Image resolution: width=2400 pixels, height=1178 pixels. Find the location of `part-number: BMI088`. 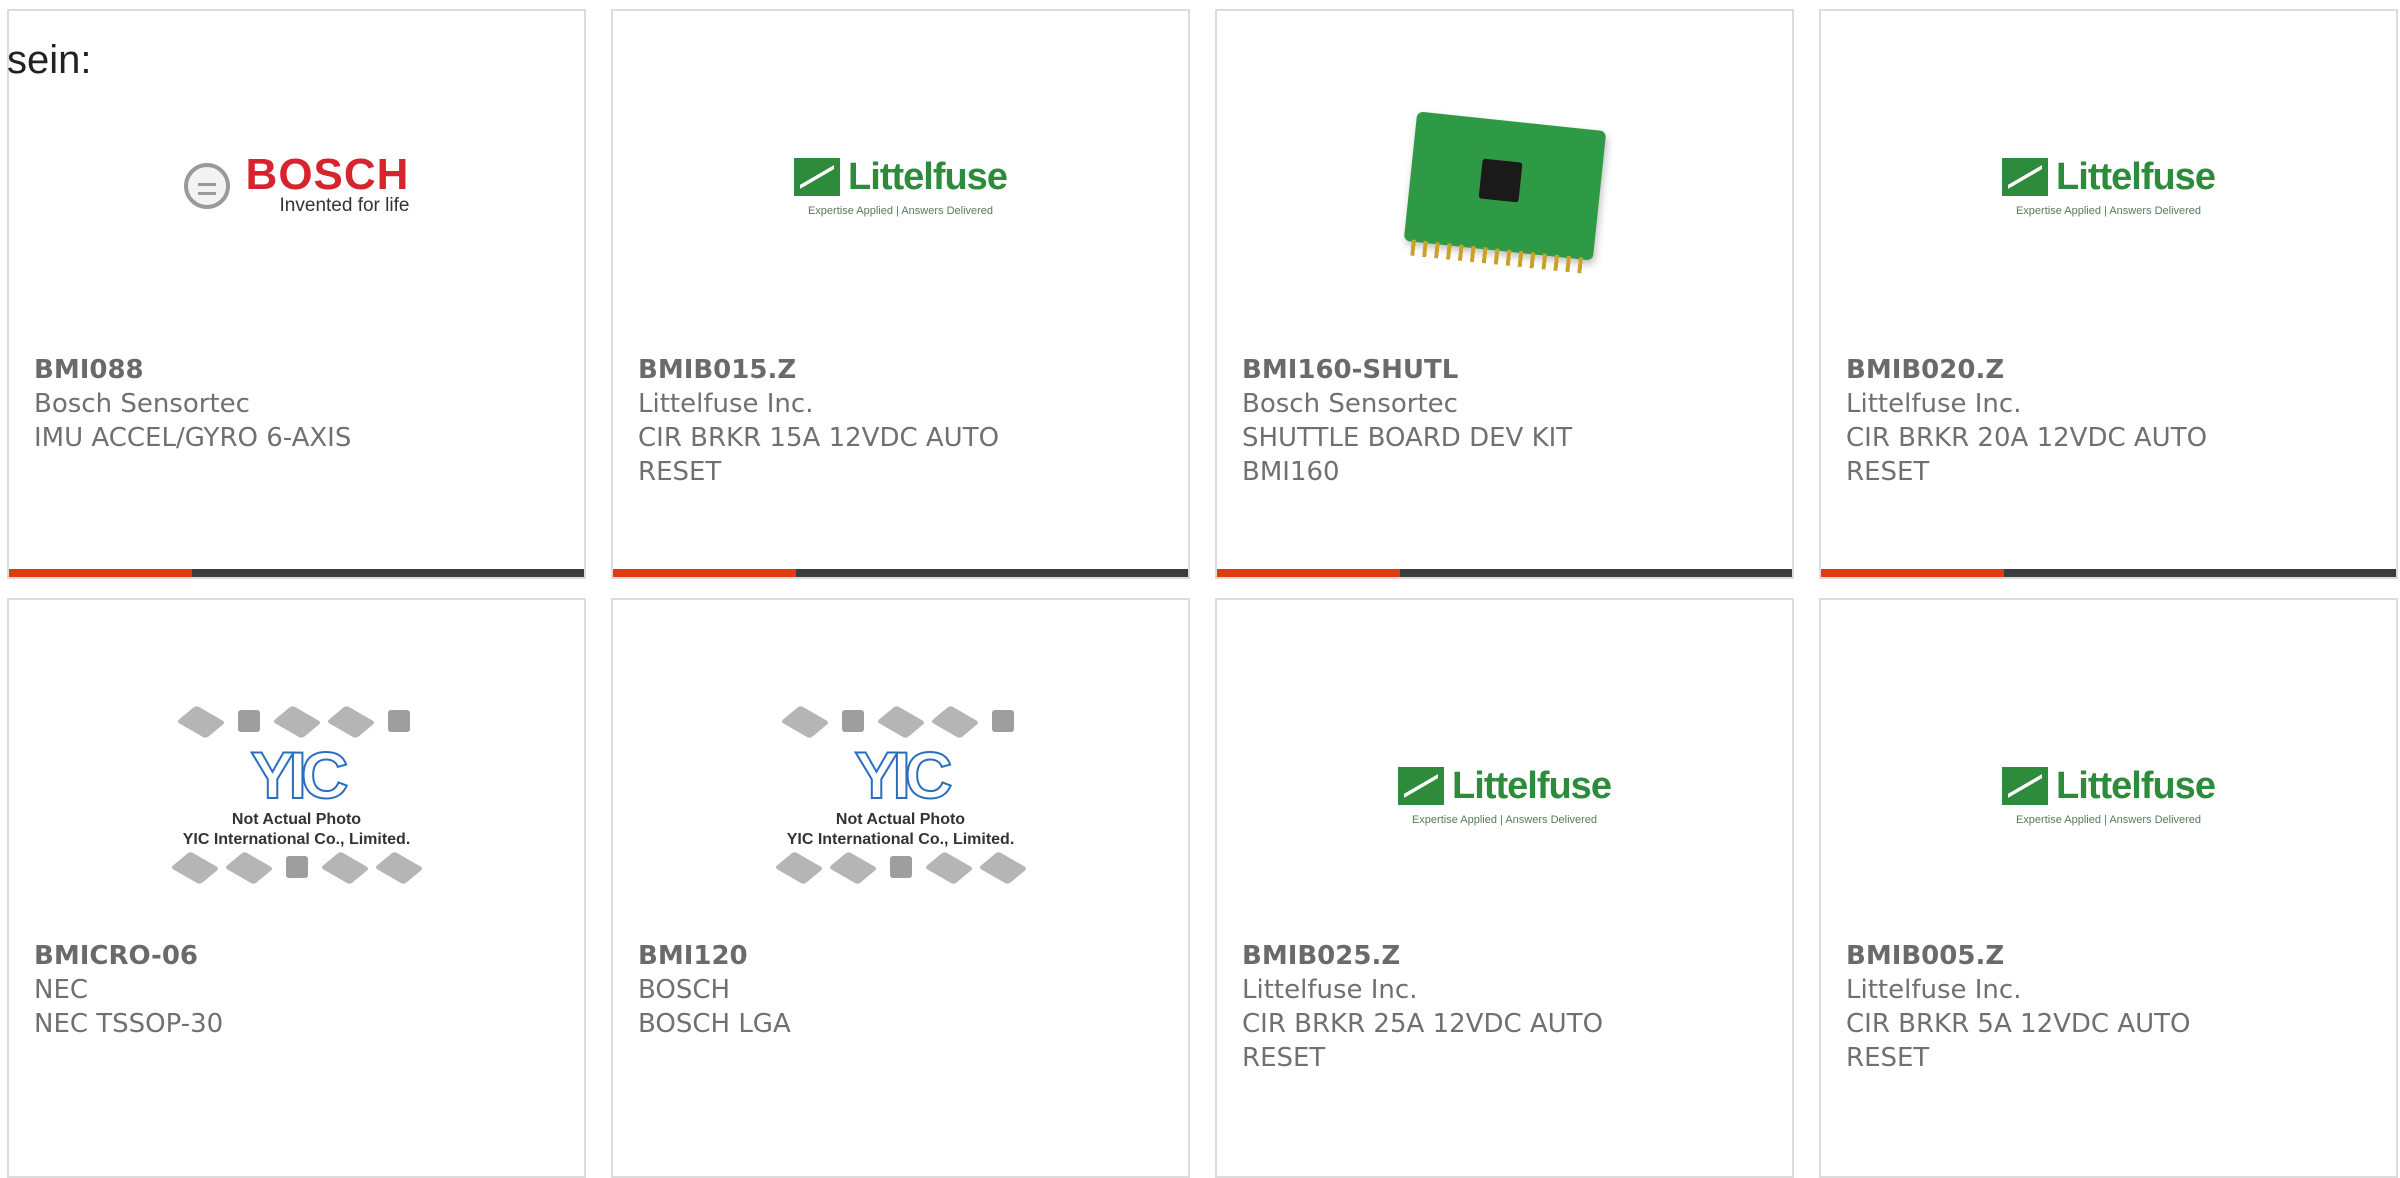

part-number: BMI088 is located at coordinates (299, 370).